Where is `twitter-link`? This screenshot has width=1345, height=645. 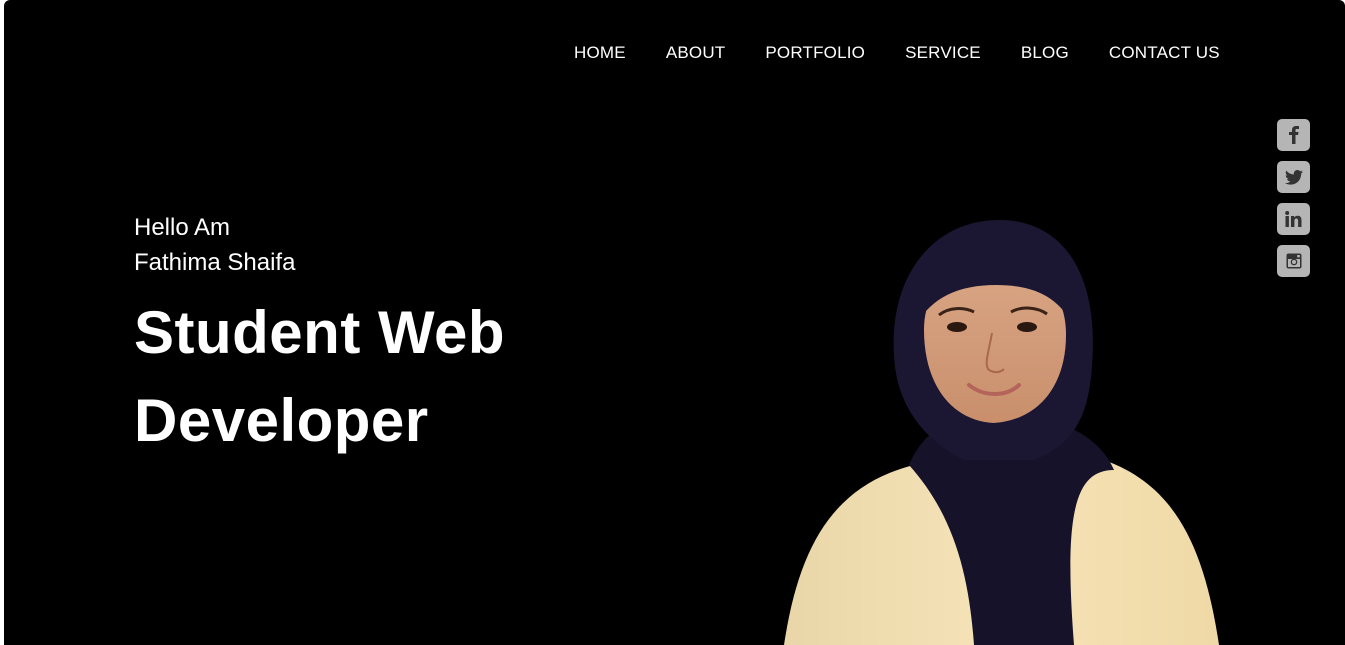
twitter-link is located at coordinates (1293, 177).